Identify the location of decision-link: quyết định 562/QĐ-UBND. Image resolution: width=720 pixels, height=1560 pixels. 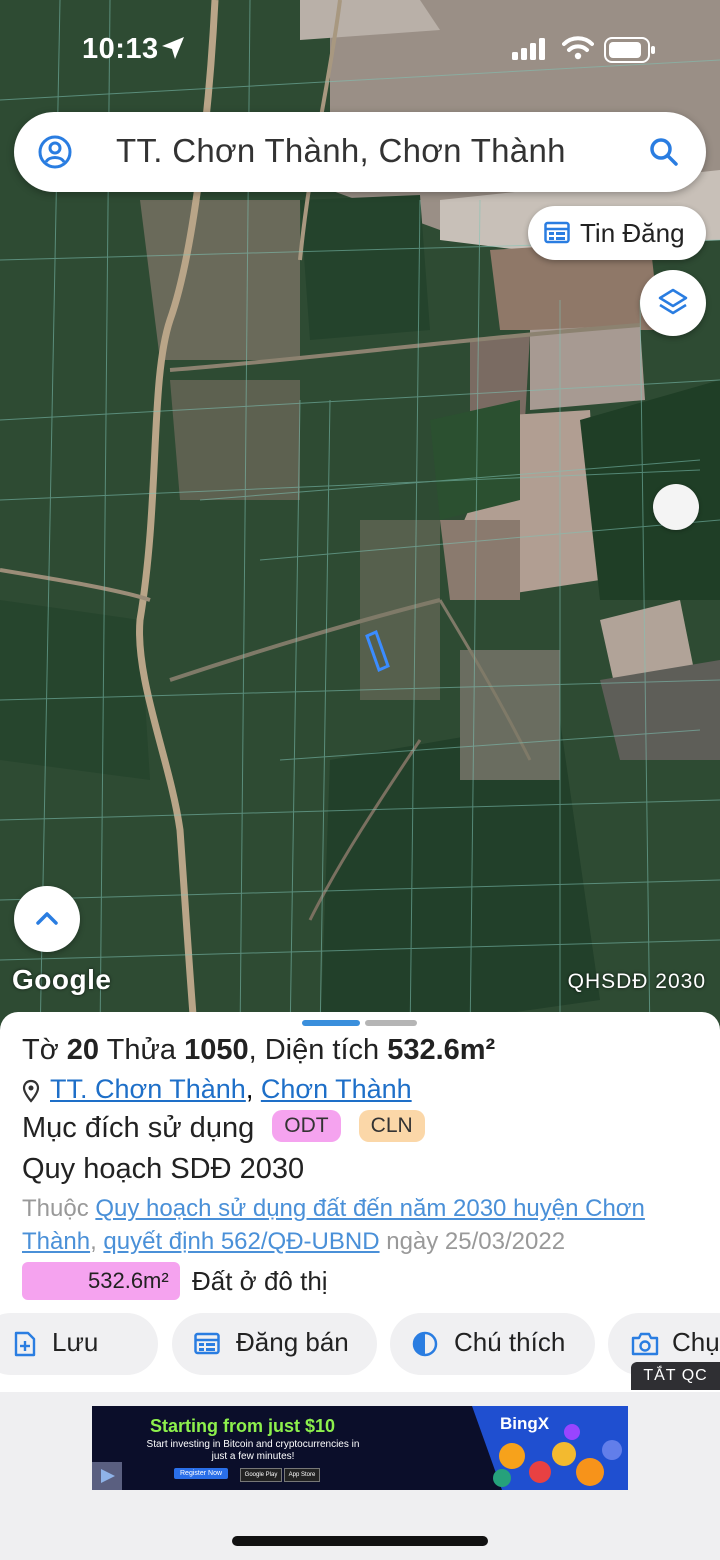
(241, 1241).